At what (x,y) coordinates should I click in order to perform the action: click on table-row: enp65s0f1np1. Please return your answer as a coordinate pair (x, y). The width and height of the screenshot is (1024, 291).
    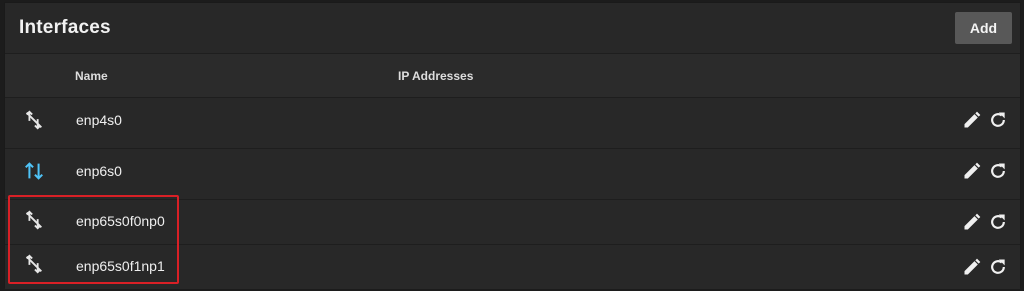
    Looking at the image, I should click on (512, 267).